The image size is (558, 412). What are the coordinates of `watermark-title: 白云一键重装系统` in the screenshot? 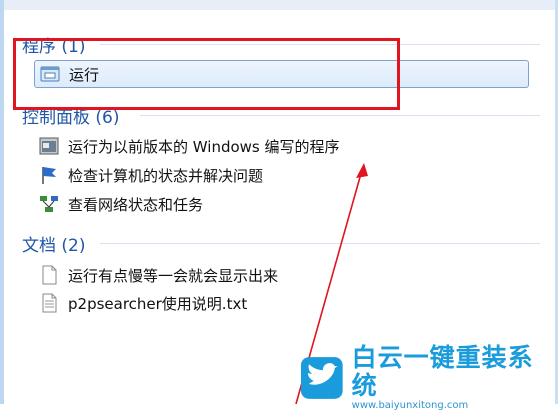 It's located at (442, 371).